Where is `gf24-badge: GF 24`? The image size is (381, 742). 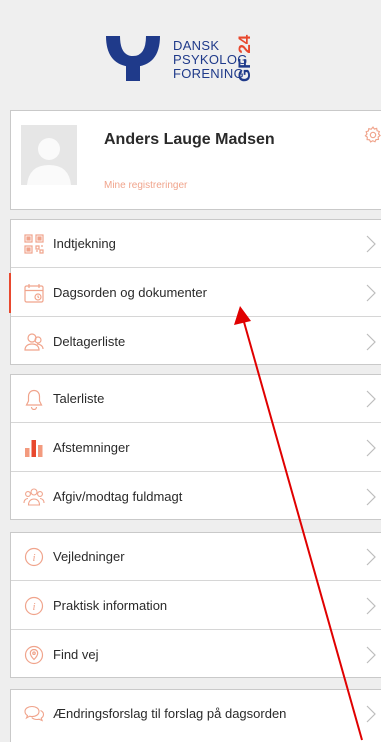
gf24-badge: GF 24 is located at coordinates (245, 58).